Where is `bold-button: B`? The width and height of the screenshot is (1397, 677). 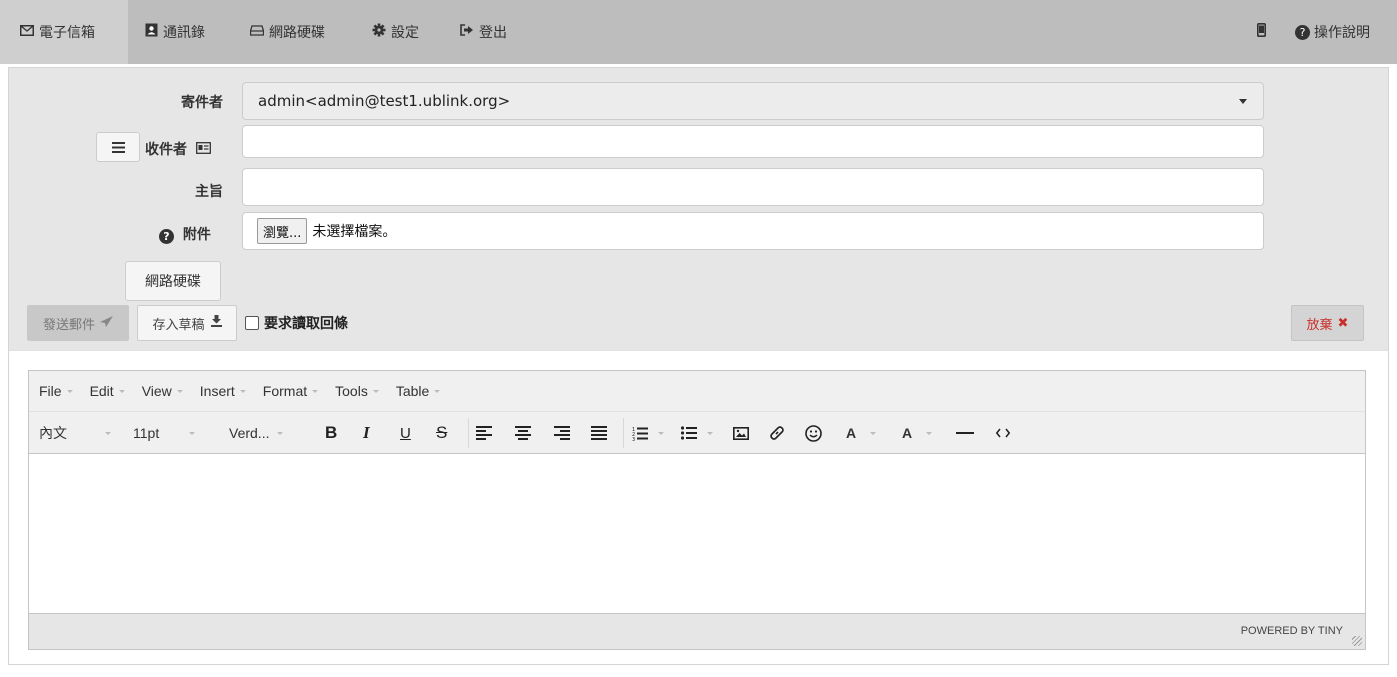
bold-button: B is located at coordinates (331, 433).